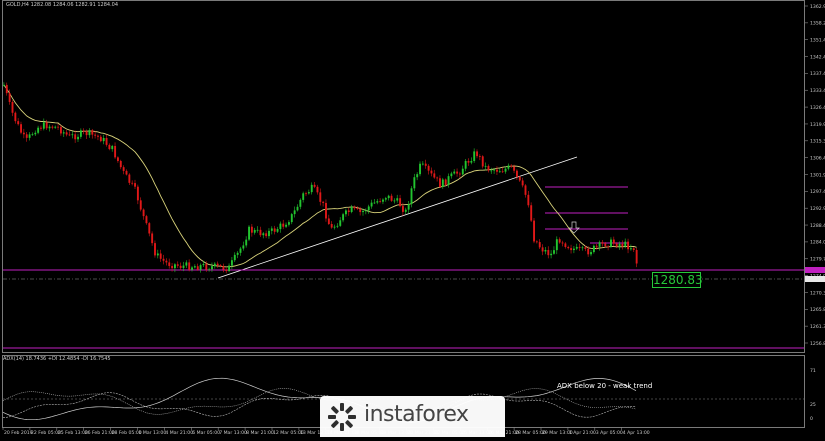  I want to click on price-tick-label: 1284.04, so click(817, 243).